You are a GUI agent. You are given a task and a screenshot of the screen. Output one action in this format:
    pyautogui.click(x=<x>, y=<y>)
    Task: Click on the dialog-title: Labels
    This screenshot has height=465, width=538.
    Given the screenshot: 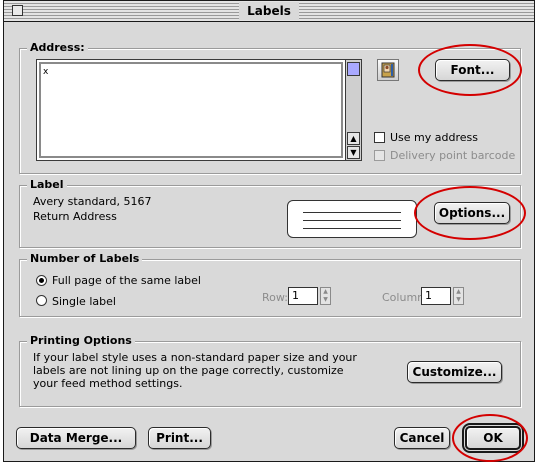 What is the action you would take?
    pyautogui.click(x=269, y=11)
    